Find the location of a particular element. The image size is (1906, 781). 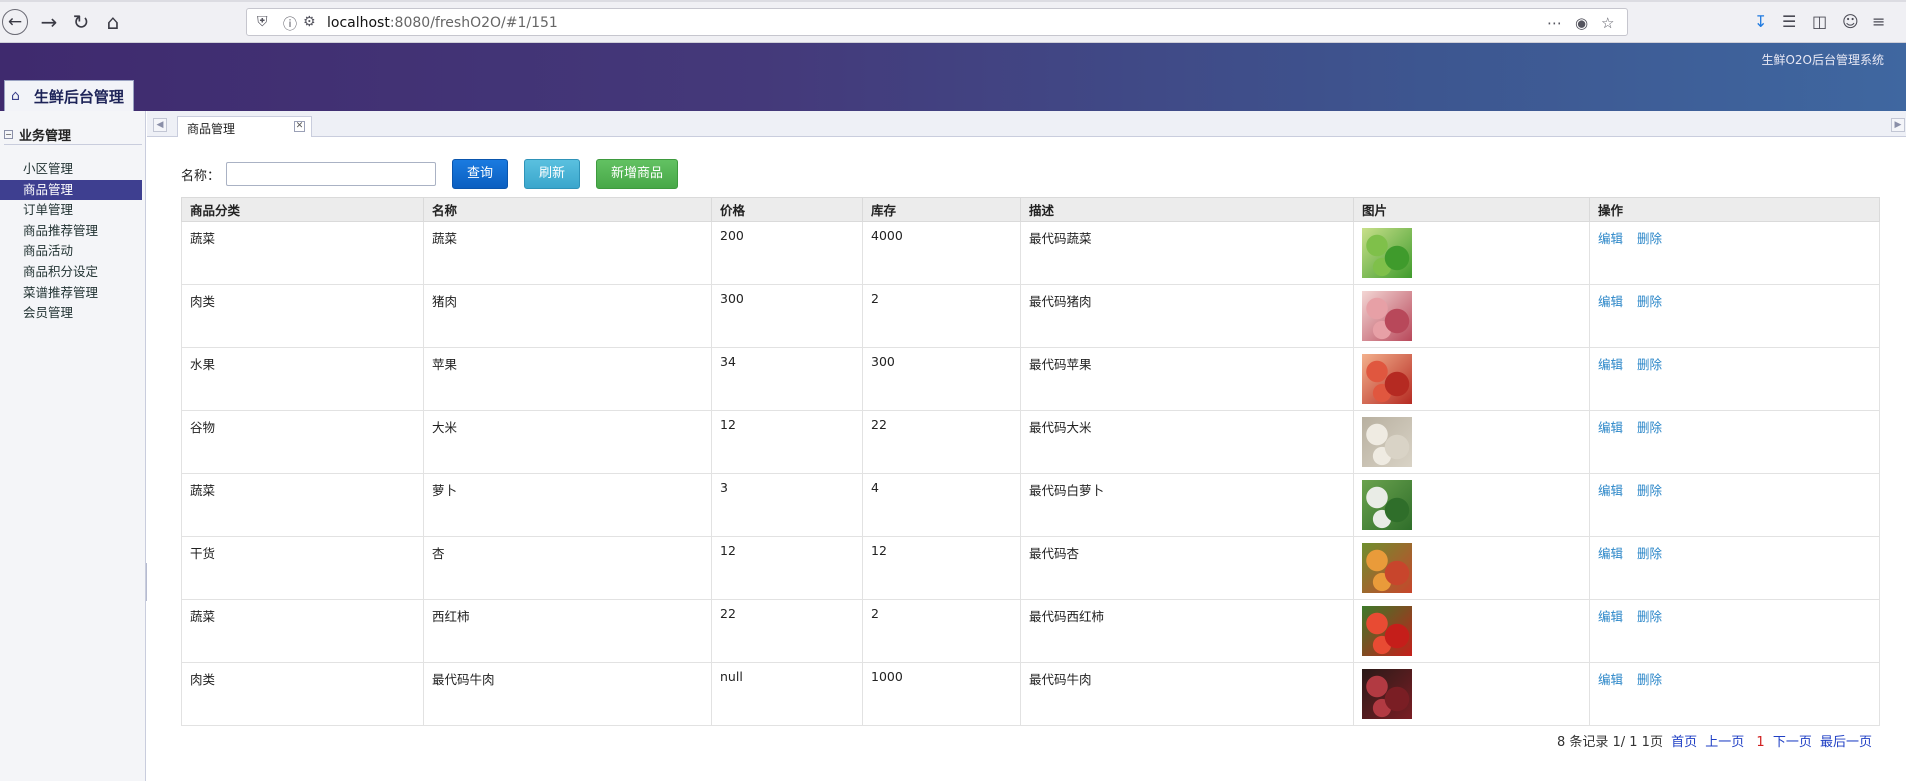

refresh-button: 刷新 is located at coordinates (552, 174).